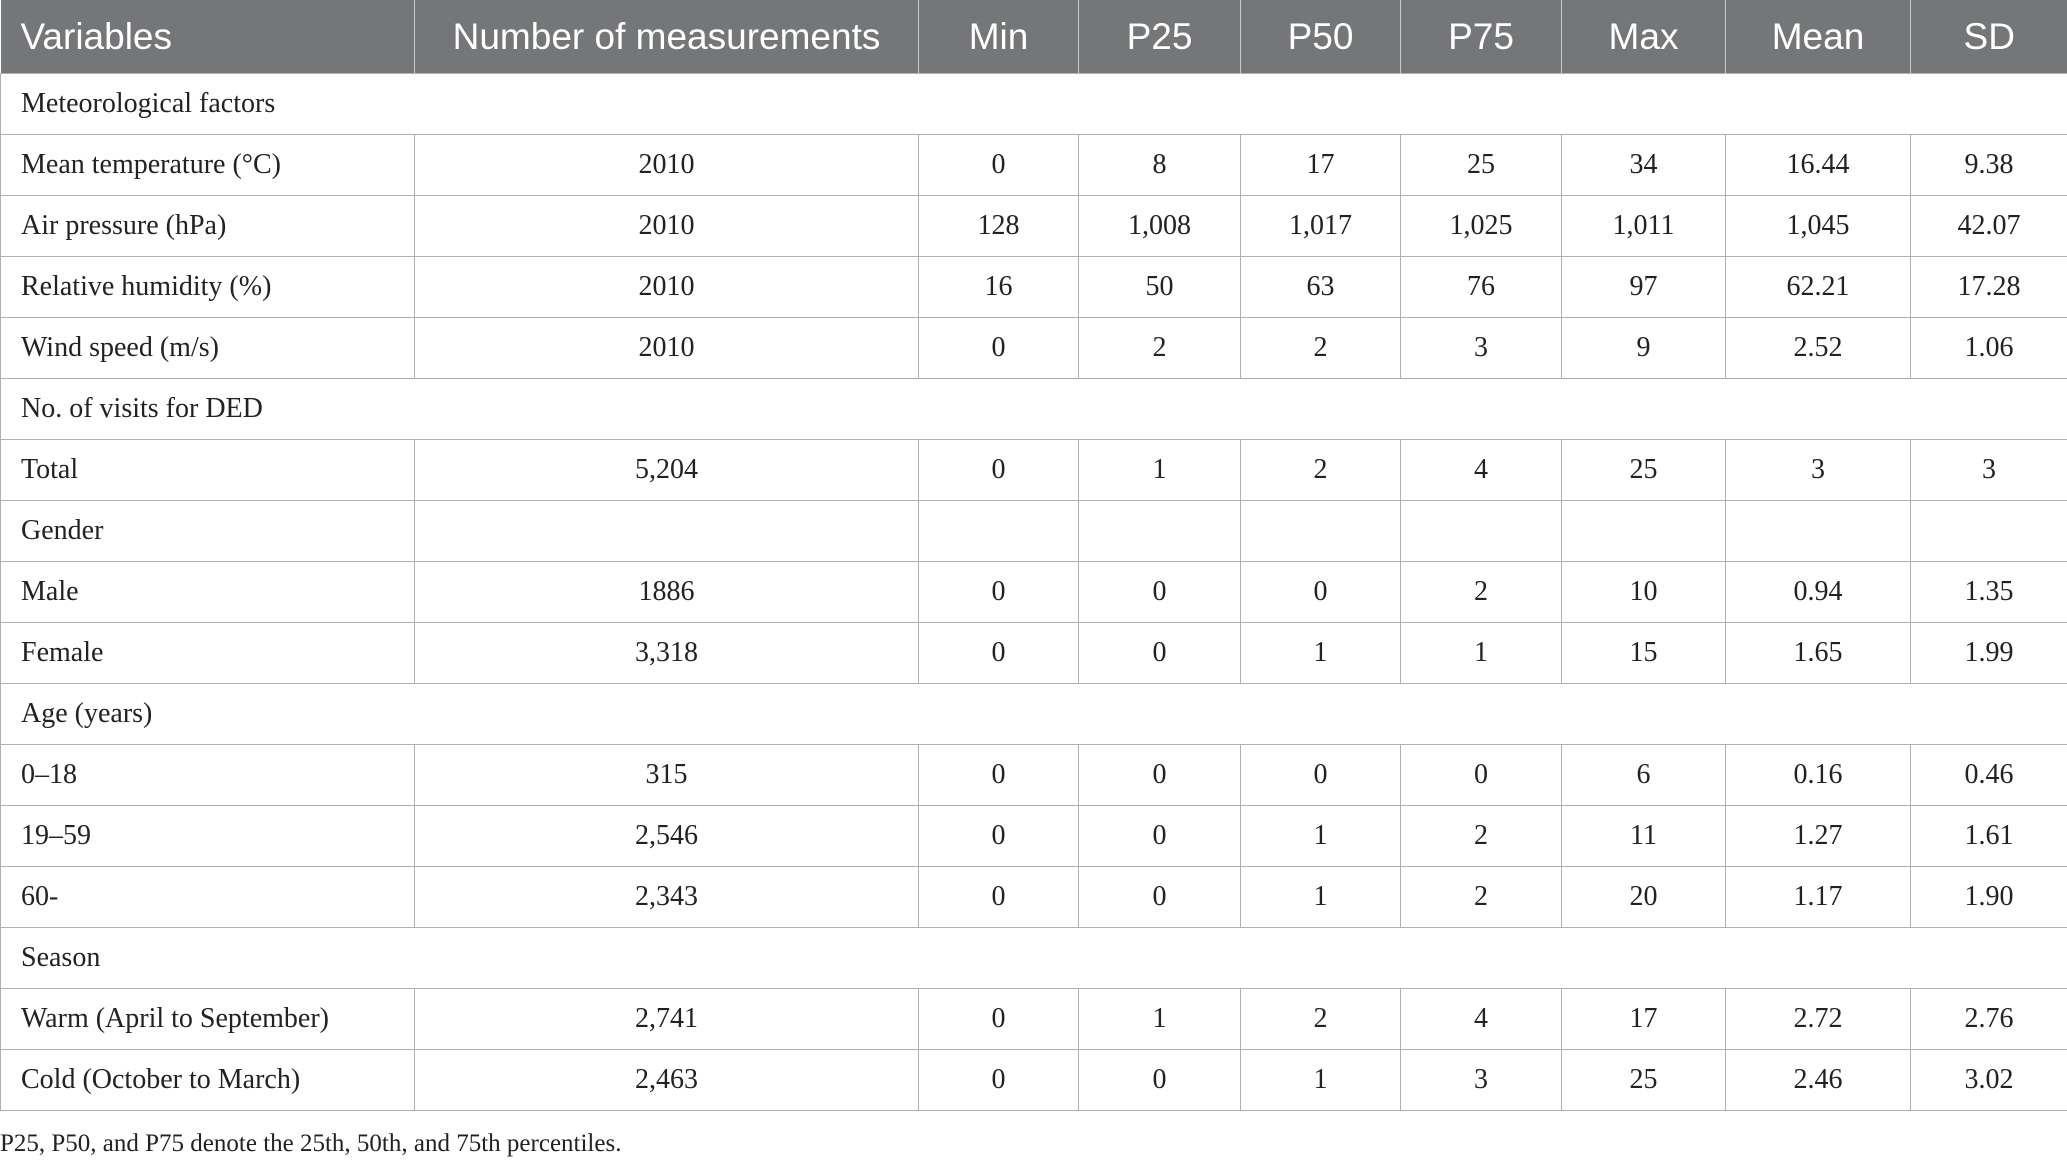 This screenshot has height=1169, width=2067. Describe the element at coordinates (1643, 775) in the screenshot. I see `table-cell: 6` at that location.